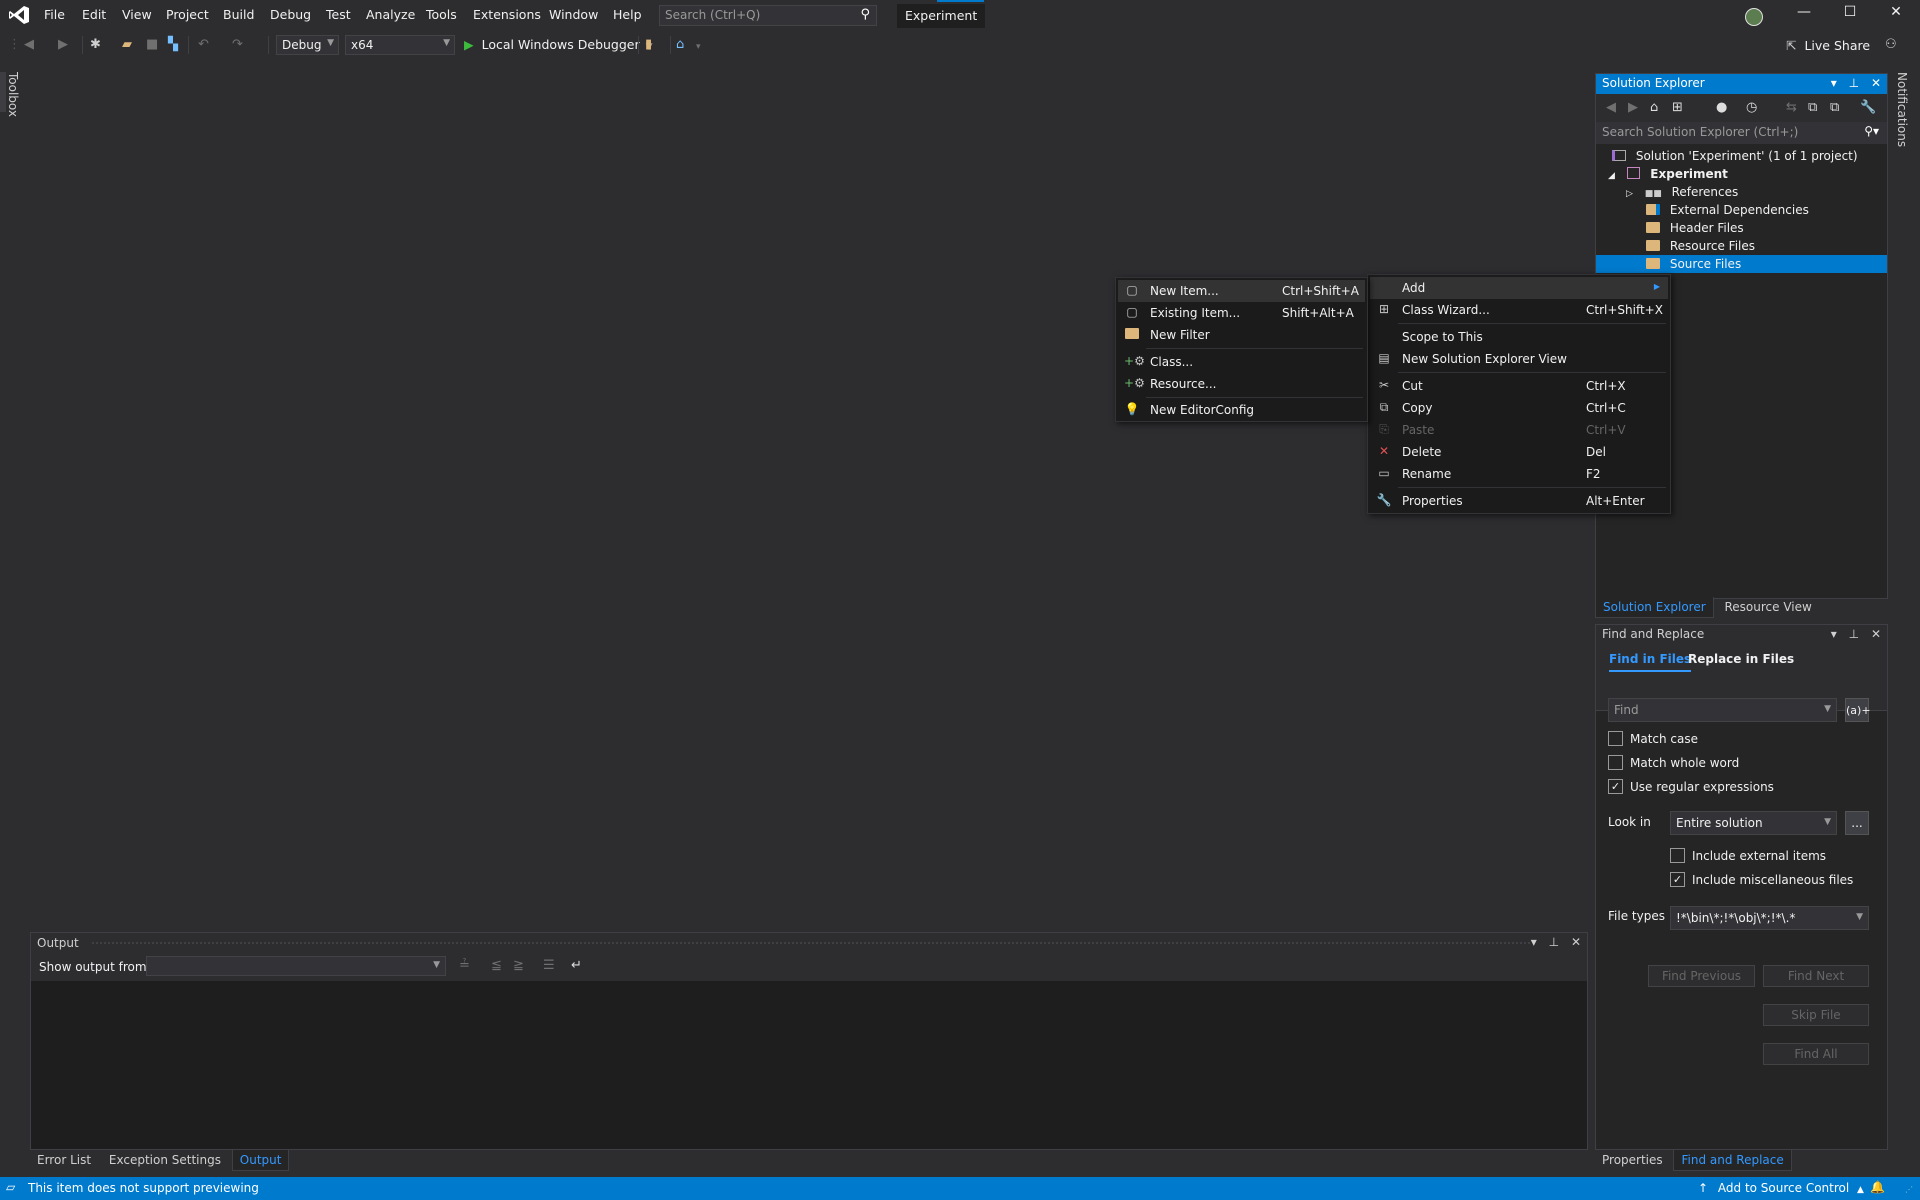  I want to click on navigate-forward-icon: ▶, so click(63, 44).